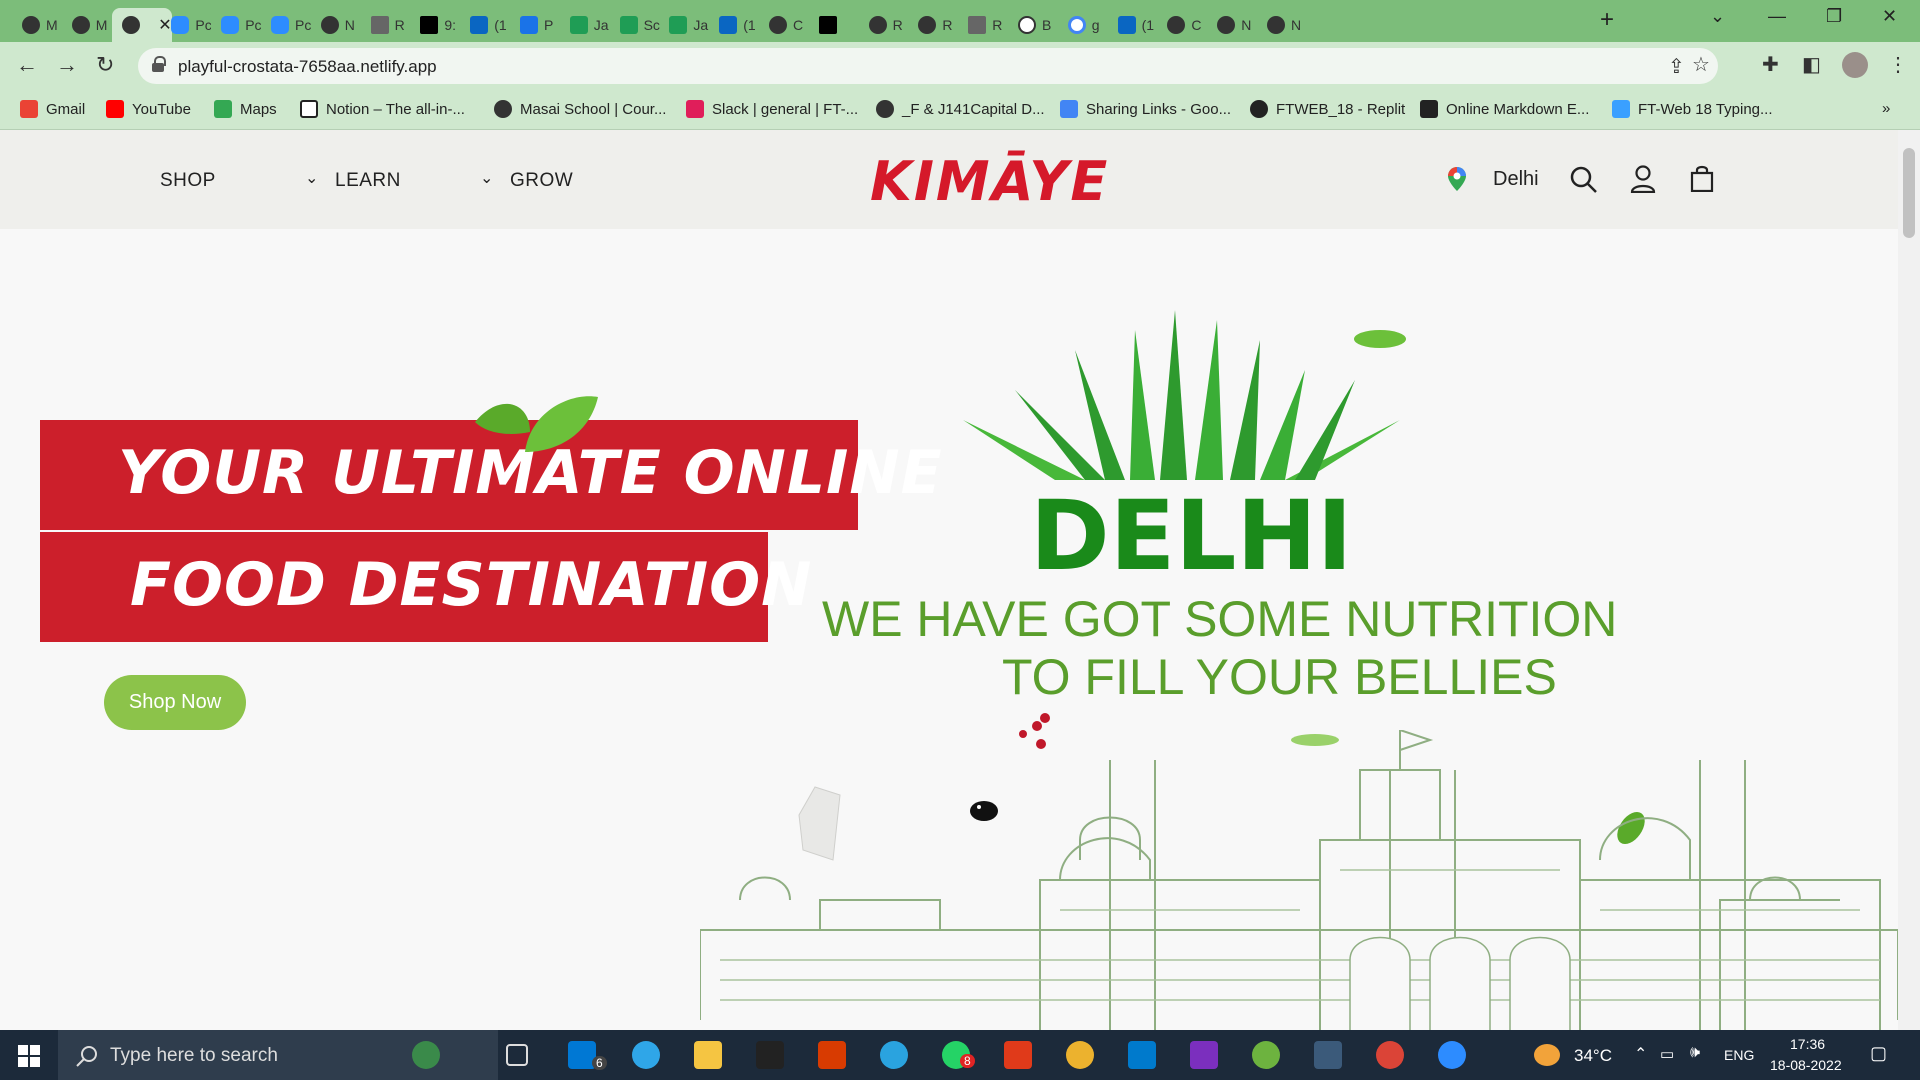  Describe the element at coordinates (628, 25) in the screenshot. I see `vue-icon` at that location.